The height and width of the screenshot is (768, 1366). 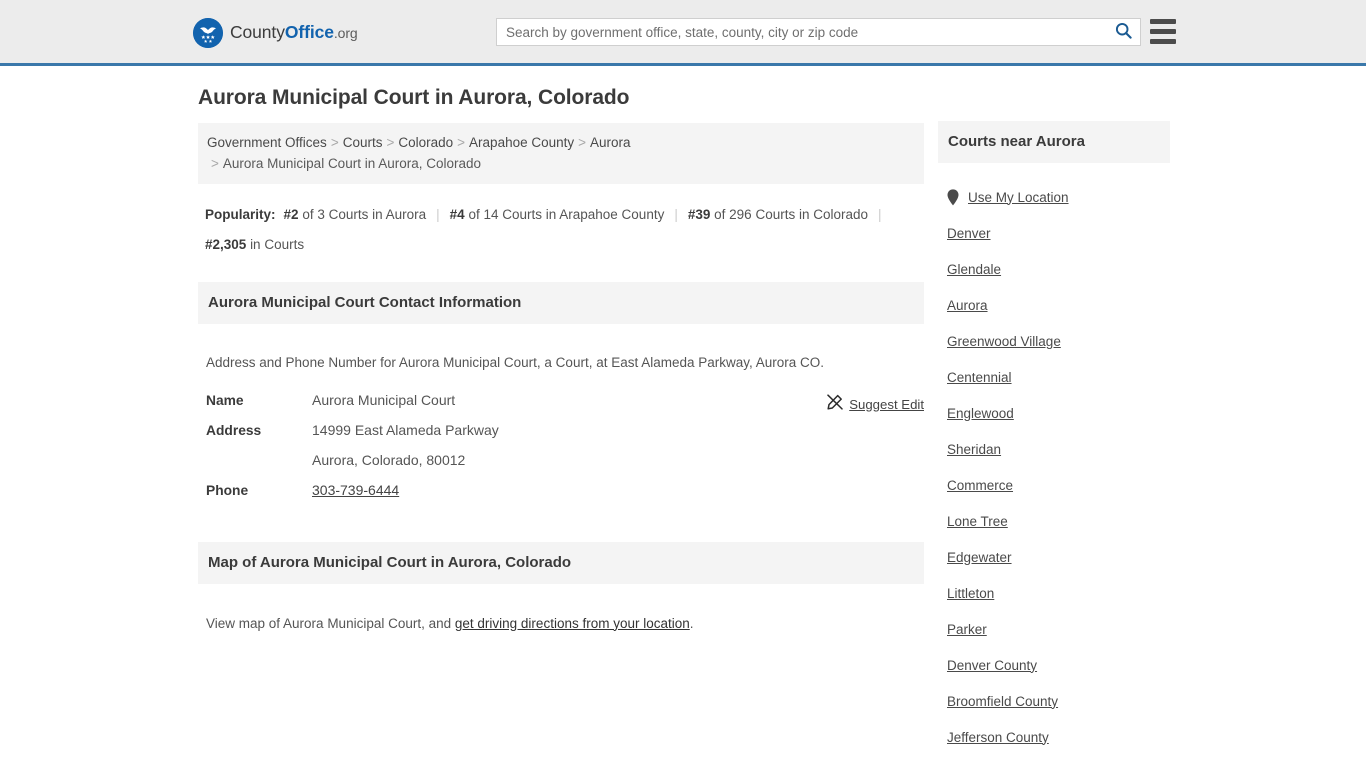 I want to click on phone-number-link: 303-739-6444, so click(x=355, y=490).